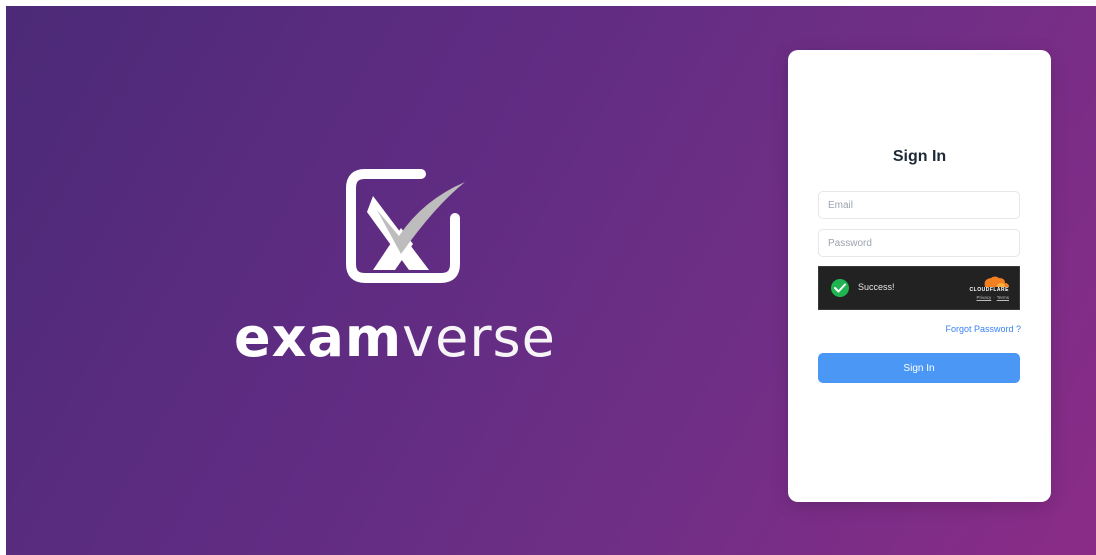  What do you see at coordinates (318, 337) in the screenshot?
I see `brand-word-bold: exam` at bounding box center [318, 337].